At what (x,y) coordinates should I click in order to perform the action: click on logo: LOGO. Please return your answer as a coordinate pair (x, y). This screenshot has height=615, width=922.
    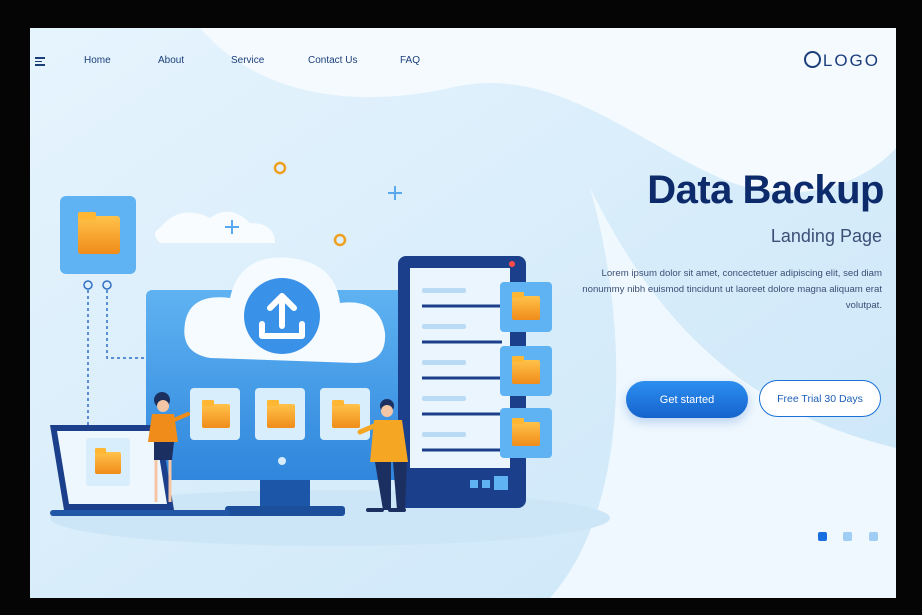
    Looking at the image, I should click on (841, 61).